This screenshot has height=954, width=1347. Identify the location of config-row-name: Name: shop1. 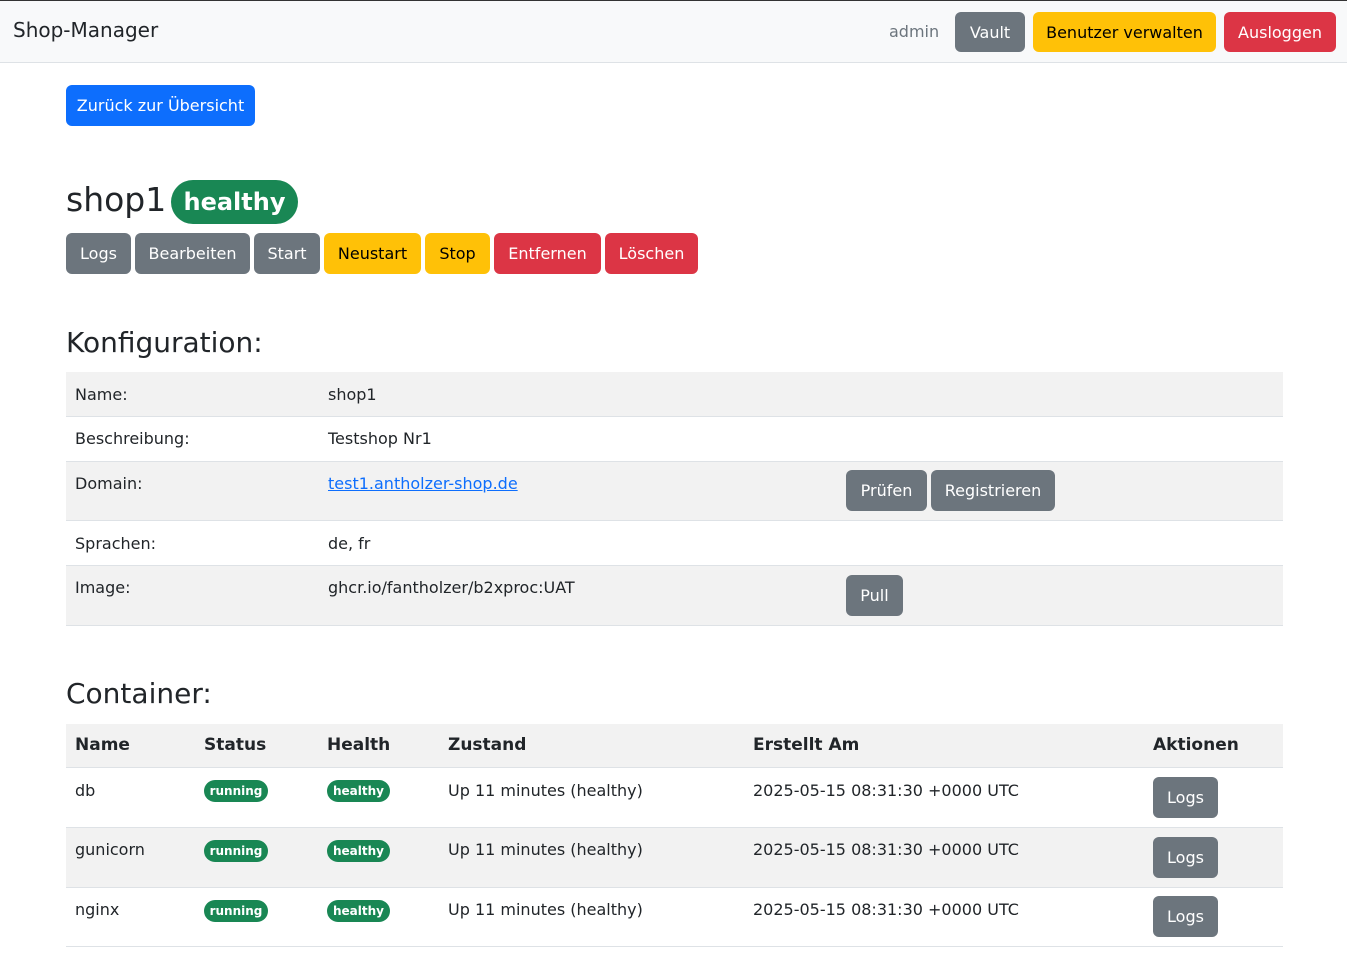
(674, 394).